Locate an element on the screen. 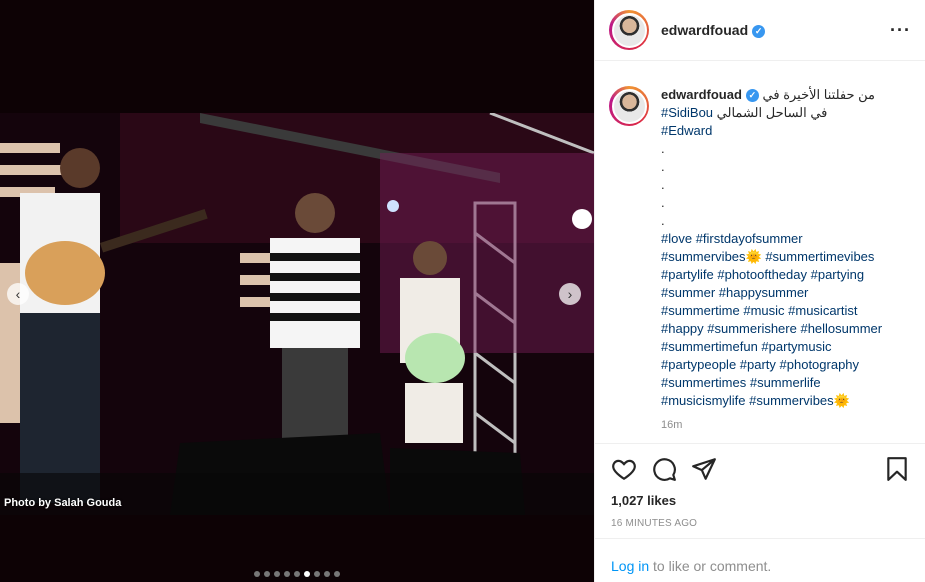  carousel-indicator is located at coordinates (297, 574).